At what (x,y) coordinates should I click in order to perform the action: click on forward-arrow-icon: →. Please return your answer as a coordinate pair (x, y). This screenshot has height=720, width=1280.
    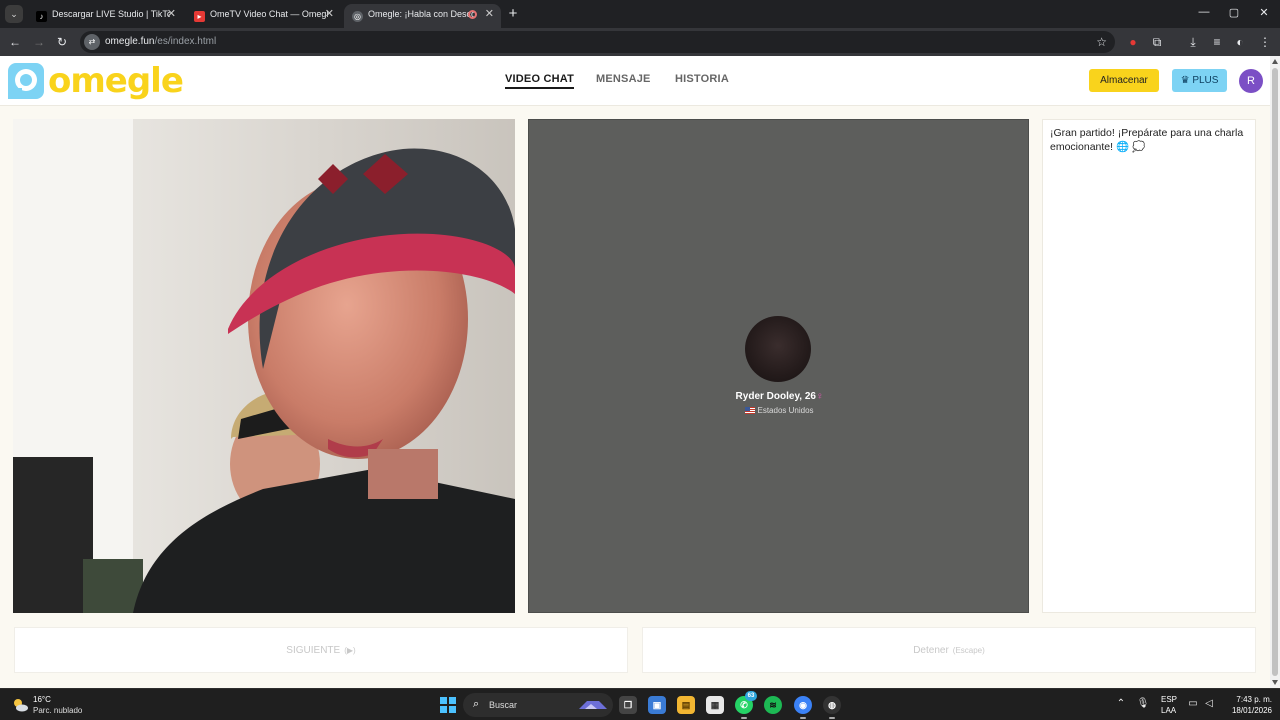
    Looking at the image, I should click on (39, 42).